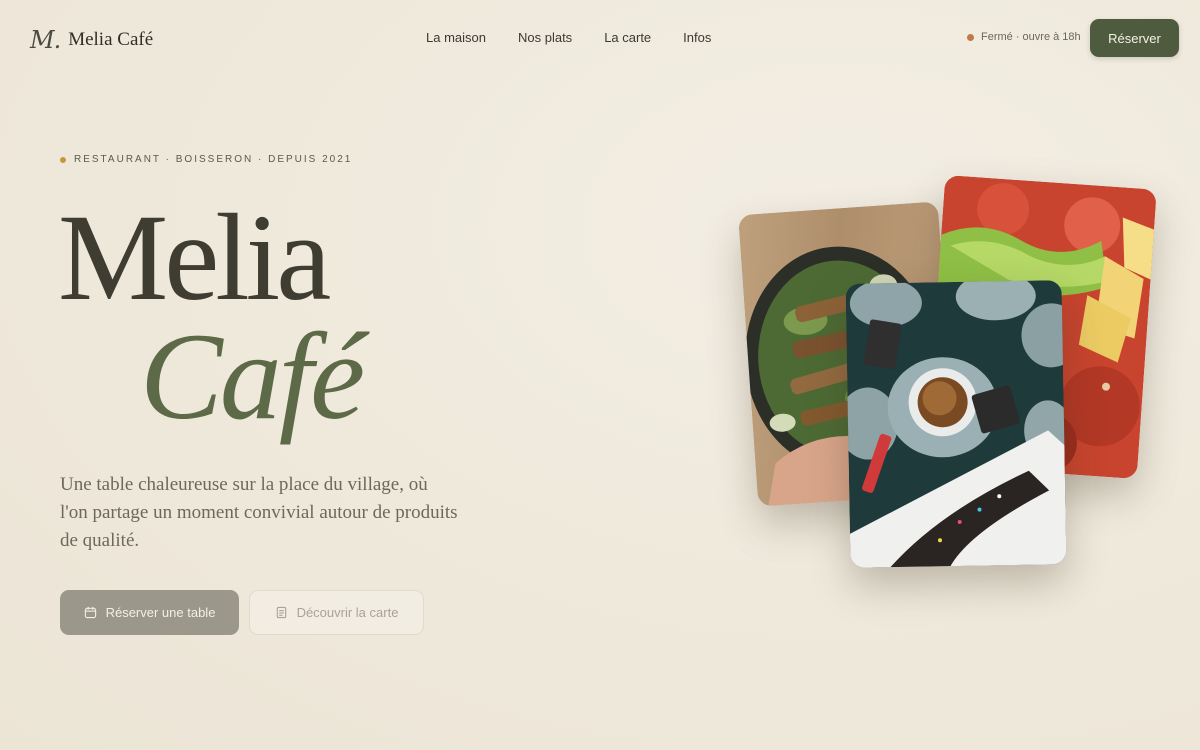 This screenshot has height=750, width=1200. I want to click on opening-status: Fermé · ouvre à 18h, so click(1024, 37).